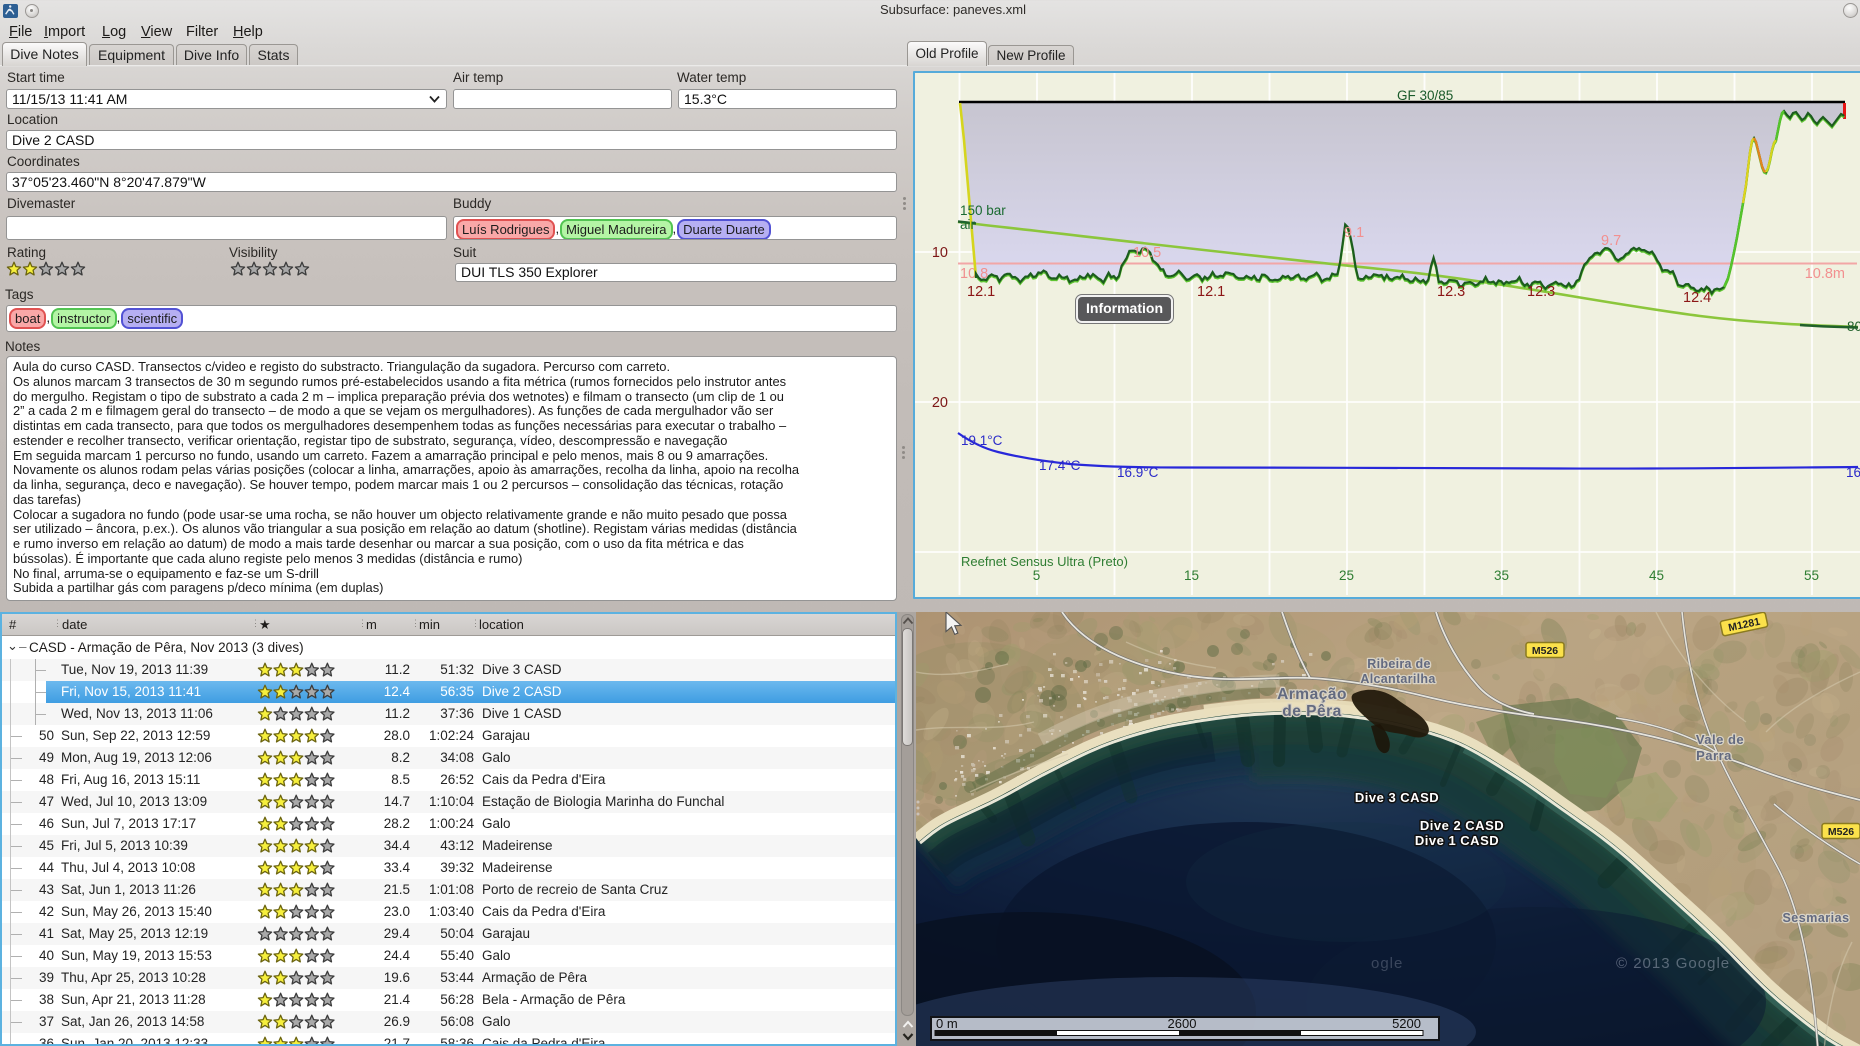 This screenshot has width=1860, height=1046. Describe the element at coordinates (1656, 575) in the screenshot. I see `svg-text: 45` at that location.